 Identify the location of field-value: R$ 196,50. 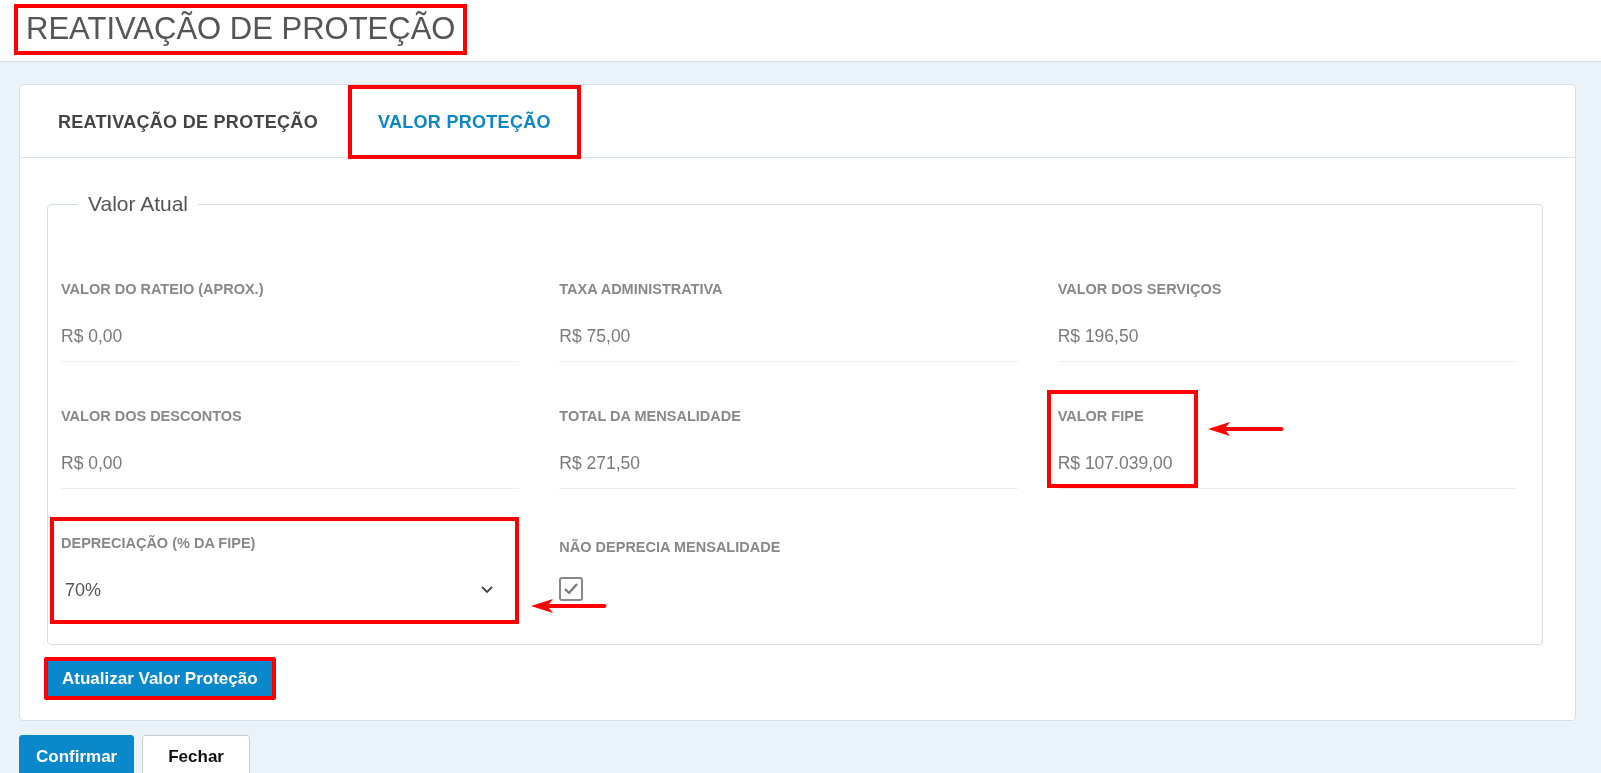
(1098, 336).